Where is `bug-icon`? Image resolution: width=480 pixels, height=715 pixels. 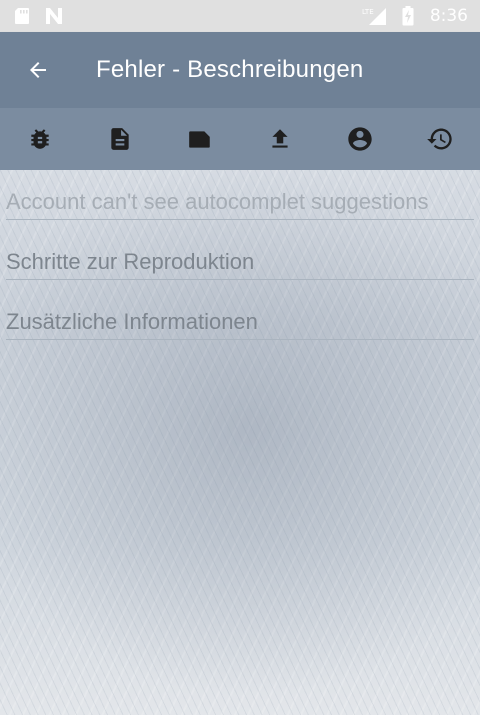 bug-icon is located at coordinates (40, 139).